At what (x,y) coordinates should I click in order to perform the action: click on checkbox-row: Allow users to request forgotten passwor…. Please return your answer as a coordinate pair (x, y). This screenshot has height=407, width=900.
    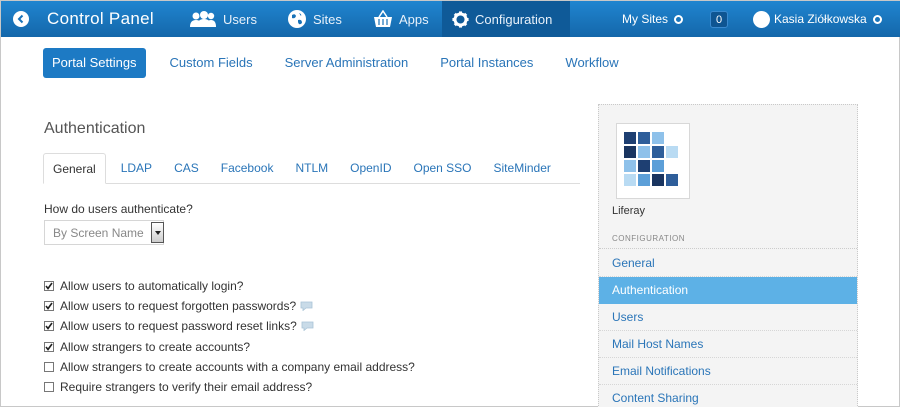
    Looking at the image, I should click on (229, 306).